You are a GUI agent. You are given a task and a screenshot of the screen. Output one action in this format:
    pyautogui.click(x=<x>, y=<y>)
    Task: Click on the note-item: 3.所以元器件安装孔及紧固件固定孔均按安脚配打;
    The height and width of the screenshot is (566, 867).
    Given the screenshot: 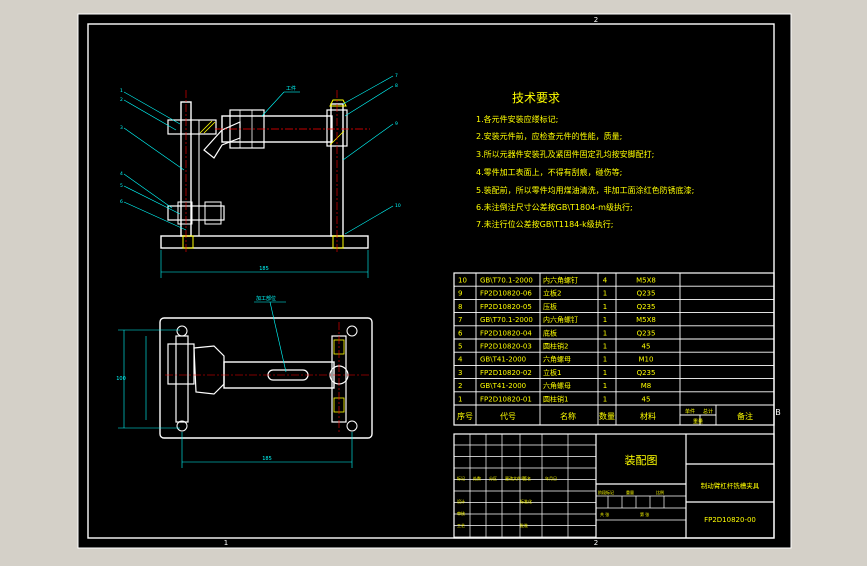 What is the action you would take?
    pyautogui.click(x=565, y=154)
    